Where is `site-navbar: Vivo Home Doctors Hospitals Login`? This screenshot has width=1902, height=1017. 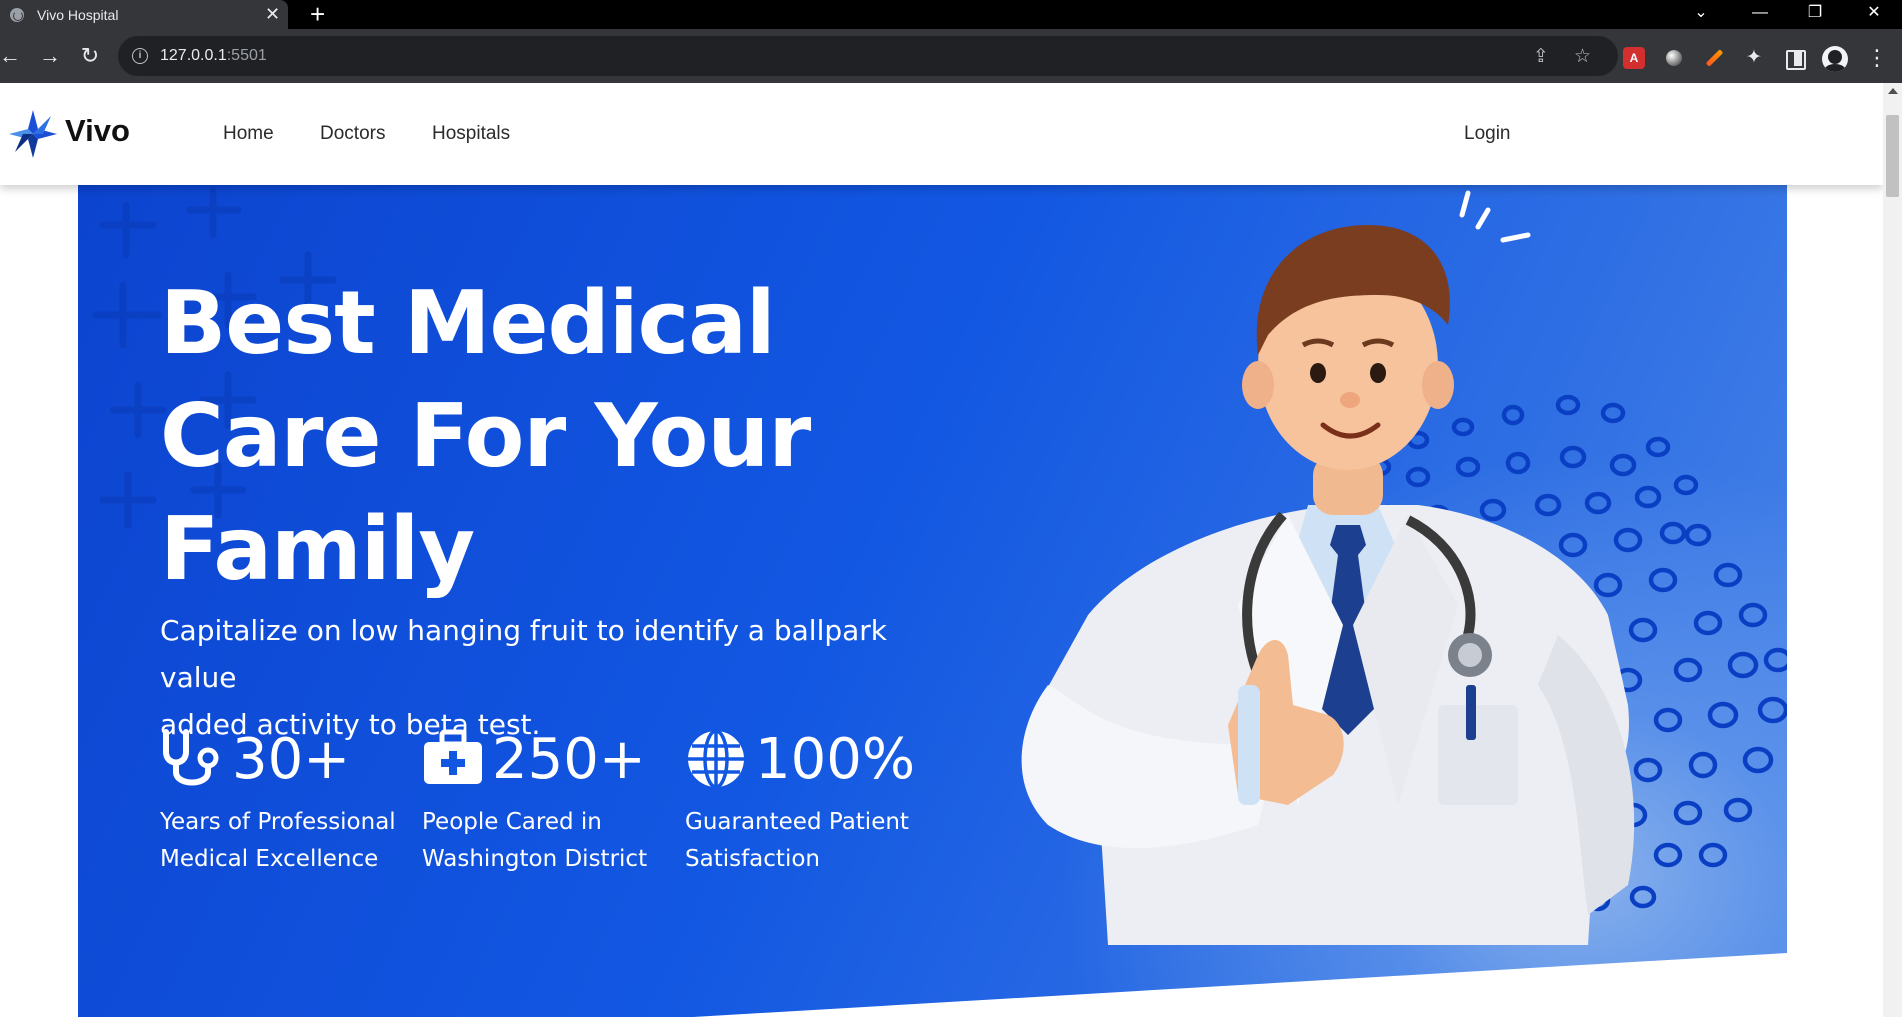 site-navbar: Vivo Home Doctors Hospitals Login is located at coordinates (941, 134).